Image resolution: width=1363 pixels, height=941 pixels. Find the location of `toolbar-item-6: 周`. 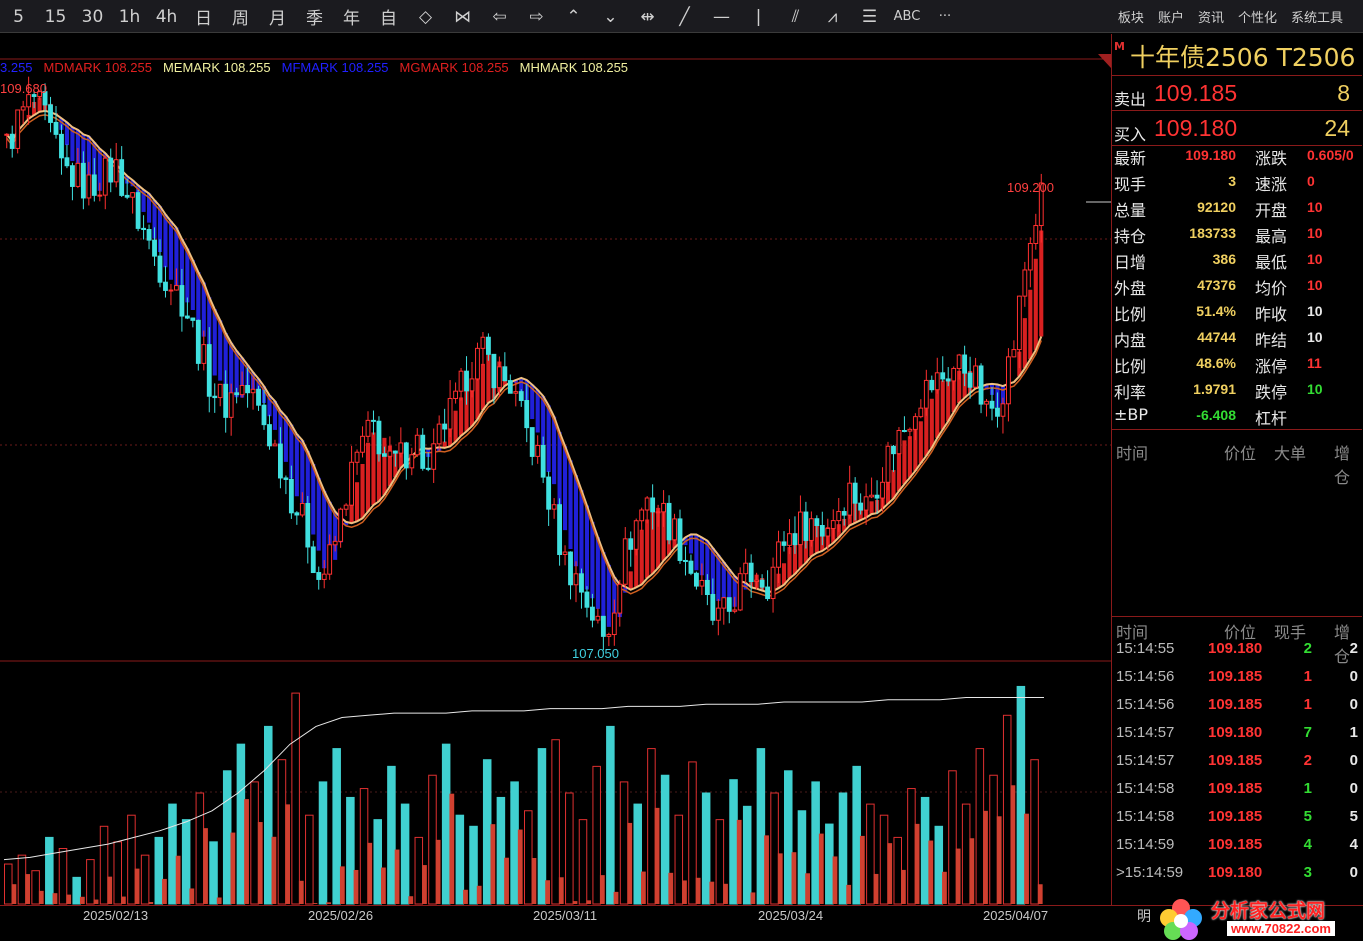

toolbar-item-6: 周 is located at coordinates (240, 16).